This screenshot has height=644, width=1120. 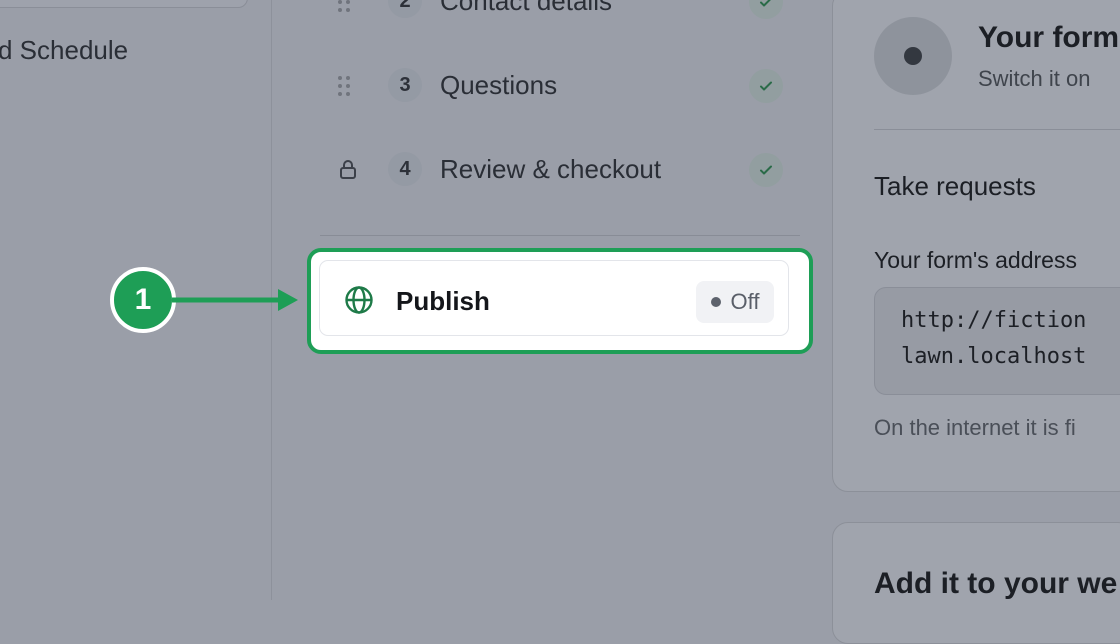 I want to click on sidebar-item-schedule: d Schedule, so click(x=64, y=50).